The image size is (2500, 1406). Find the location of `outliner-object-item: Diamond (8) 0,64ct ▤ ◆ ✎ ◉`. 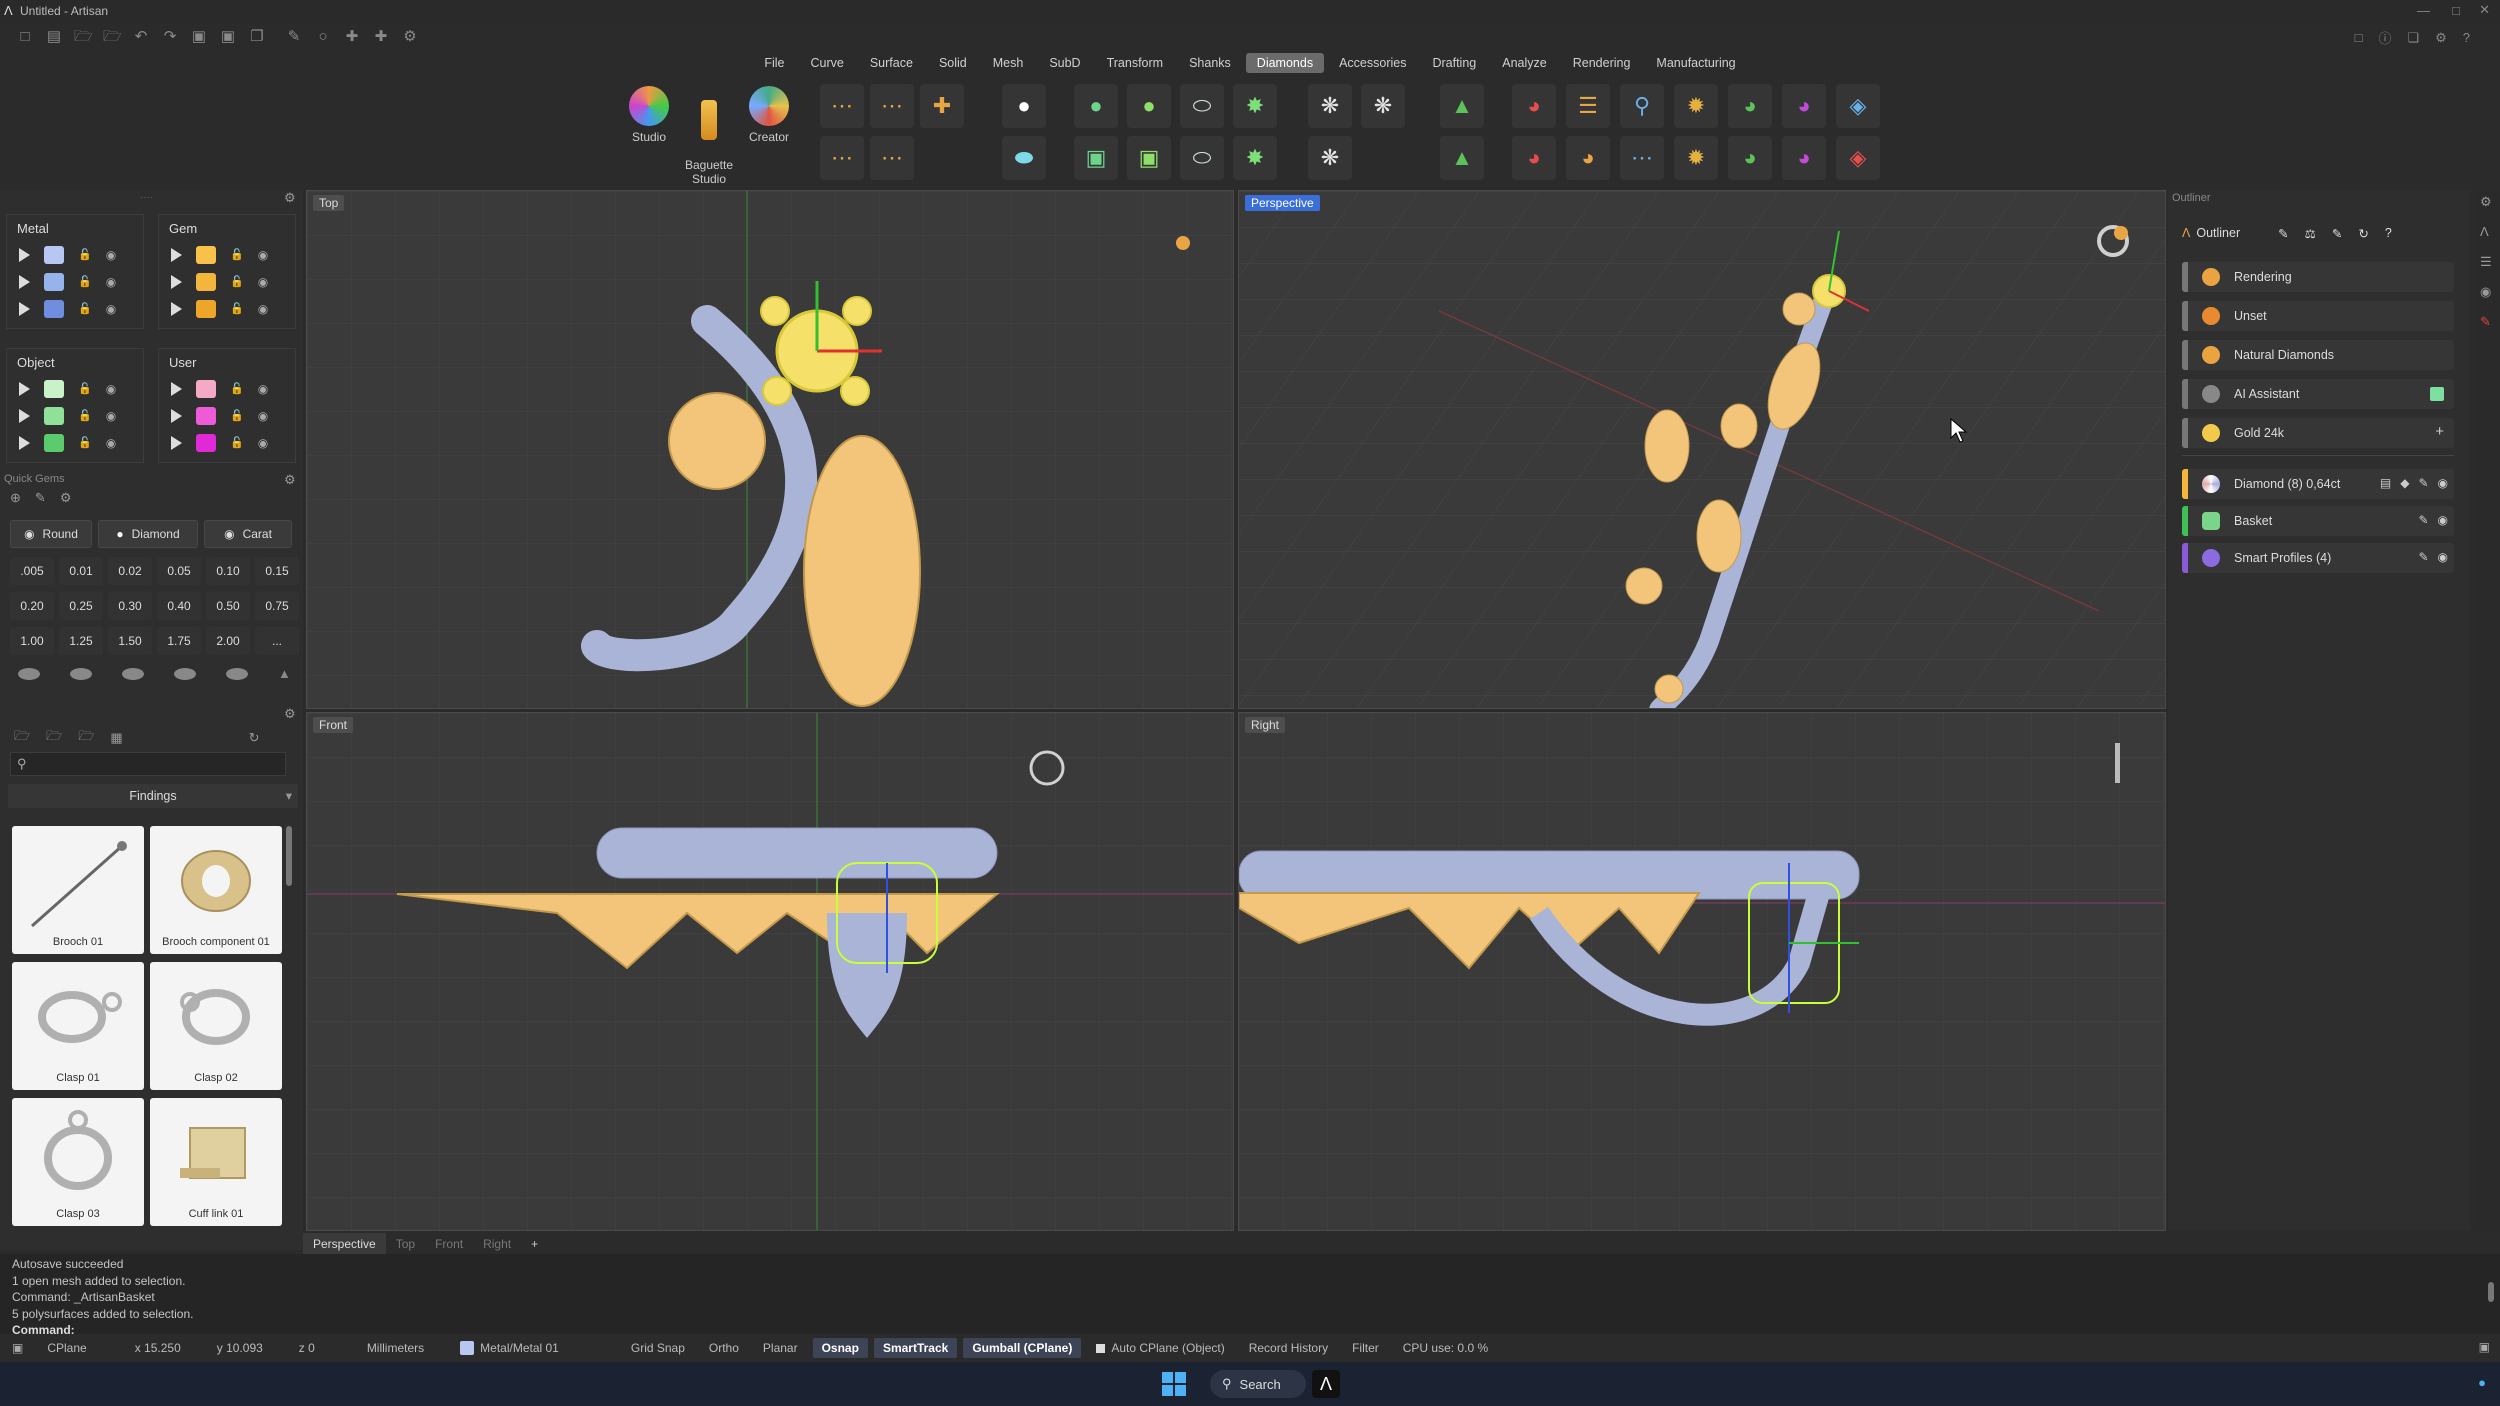

outliner-object-item: Diamond (8) 0,64ct ▤ ◆ ✎ ◉ is located at coordinates (2318, 484).